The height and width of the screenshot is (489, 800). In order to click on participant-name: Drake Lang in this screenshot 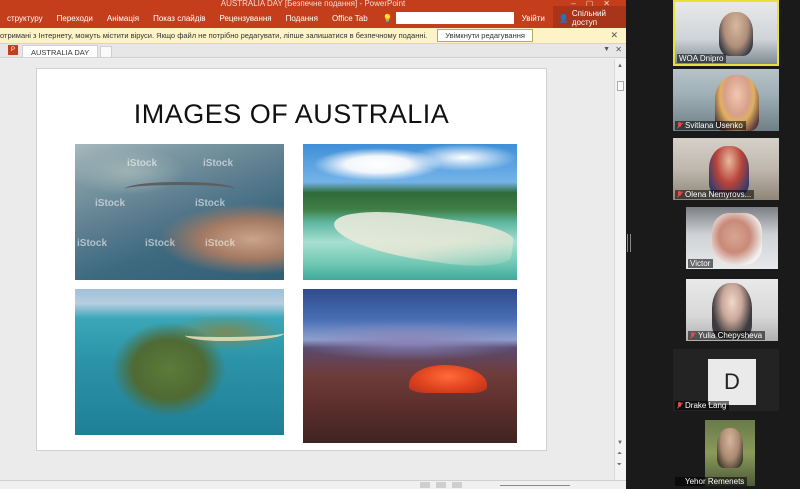, I will do `click(702, 405)`.